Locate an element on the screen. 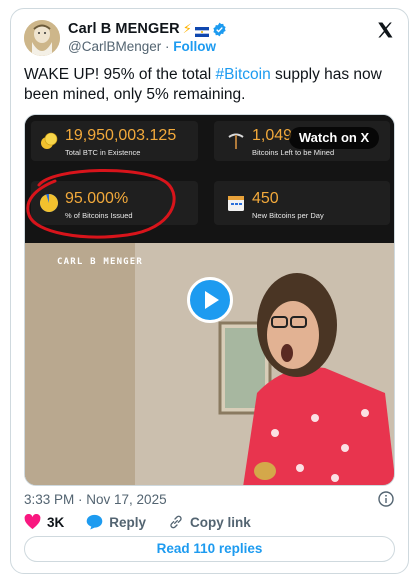 This screenshot has height=581, width=419. reply-label: Reply is located at coordinates (128, 522).